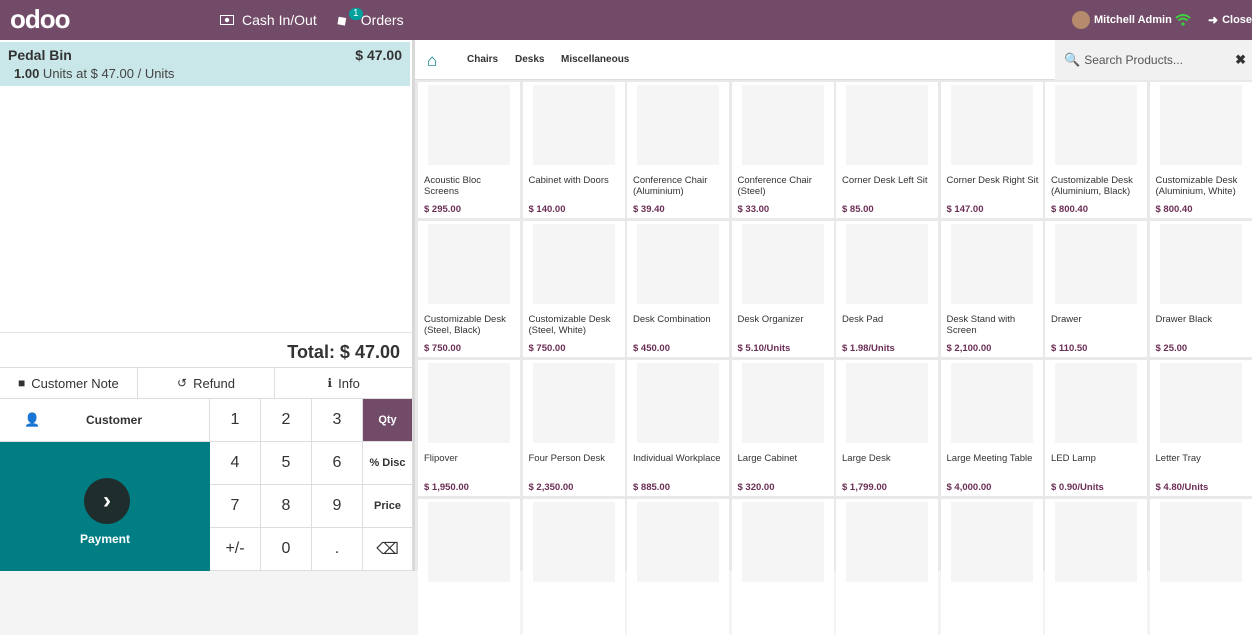  Describe the element at coordinates (388, 420) in the screenshot. I see `qty-mode-button: Qty` at that location.